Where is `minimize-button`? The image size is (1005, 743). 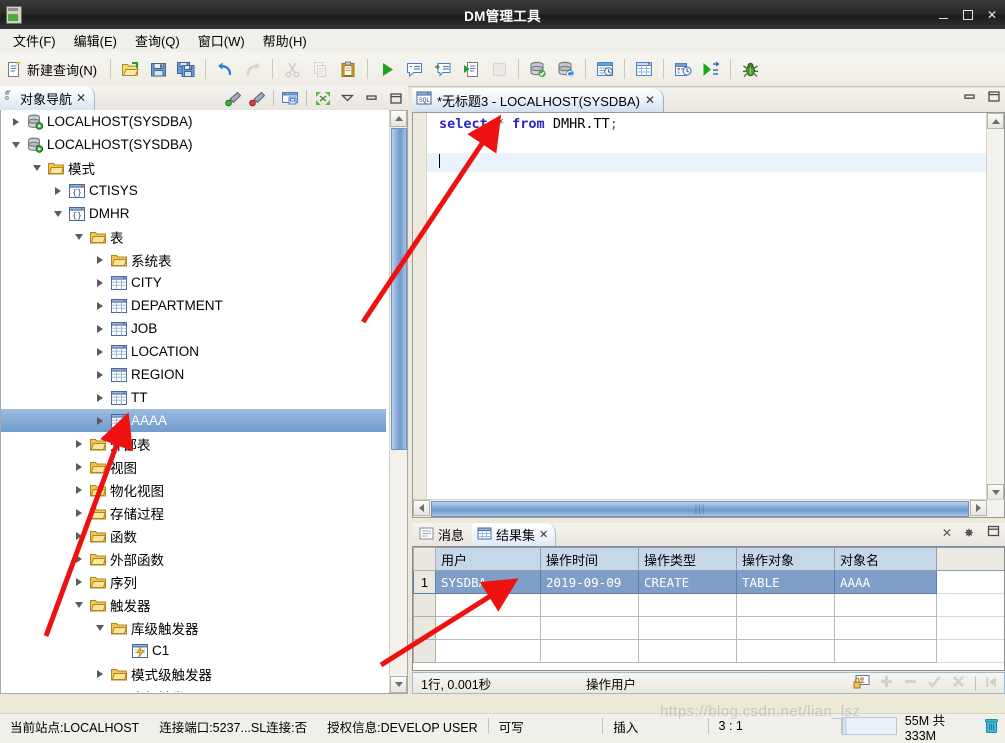
minimize-button is located at coordinates (944, 15).